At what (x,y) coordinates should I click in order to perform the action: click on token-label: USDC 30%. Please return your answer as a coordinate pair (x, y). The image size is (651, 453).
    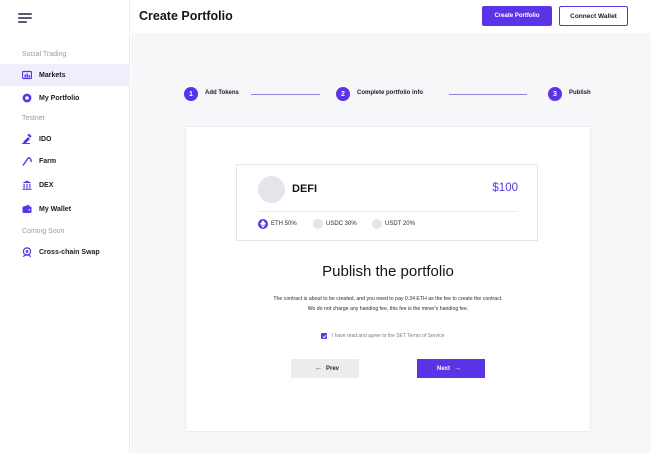
    Looking at the image, I should click on (341, 223).